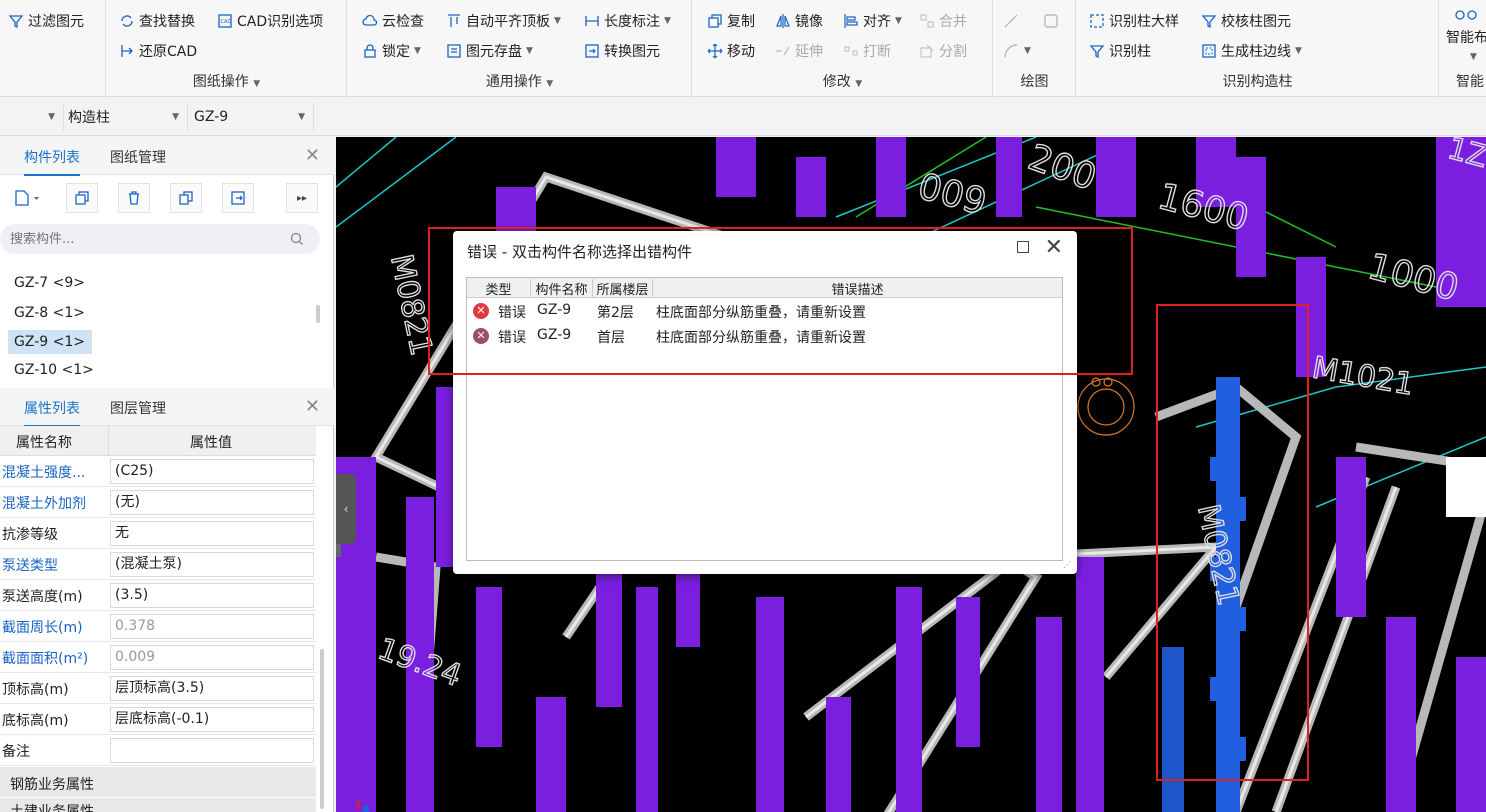  I want to click on align-button: 对齐 ▼, so click(872, 21).